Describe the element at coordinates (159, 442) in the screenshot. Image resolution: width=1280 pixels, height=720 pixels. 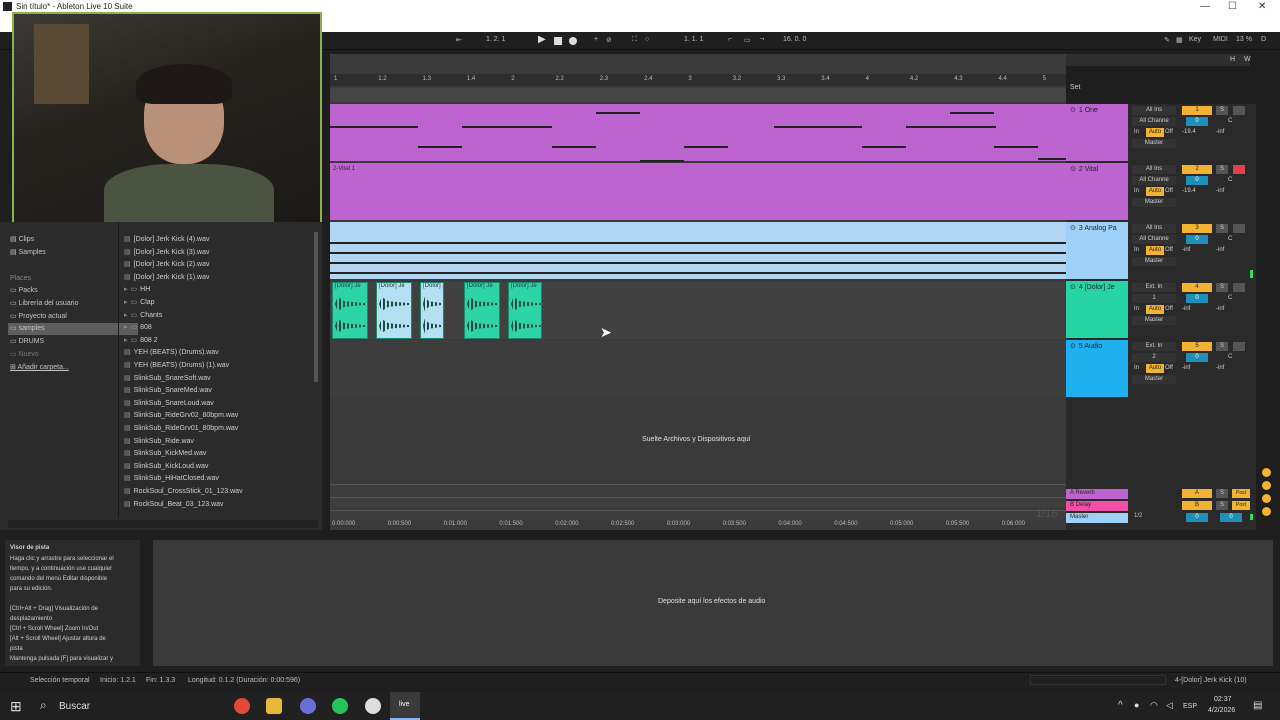
I see `file-item: ▤ SlinkSub_Ride.wav` at that location.